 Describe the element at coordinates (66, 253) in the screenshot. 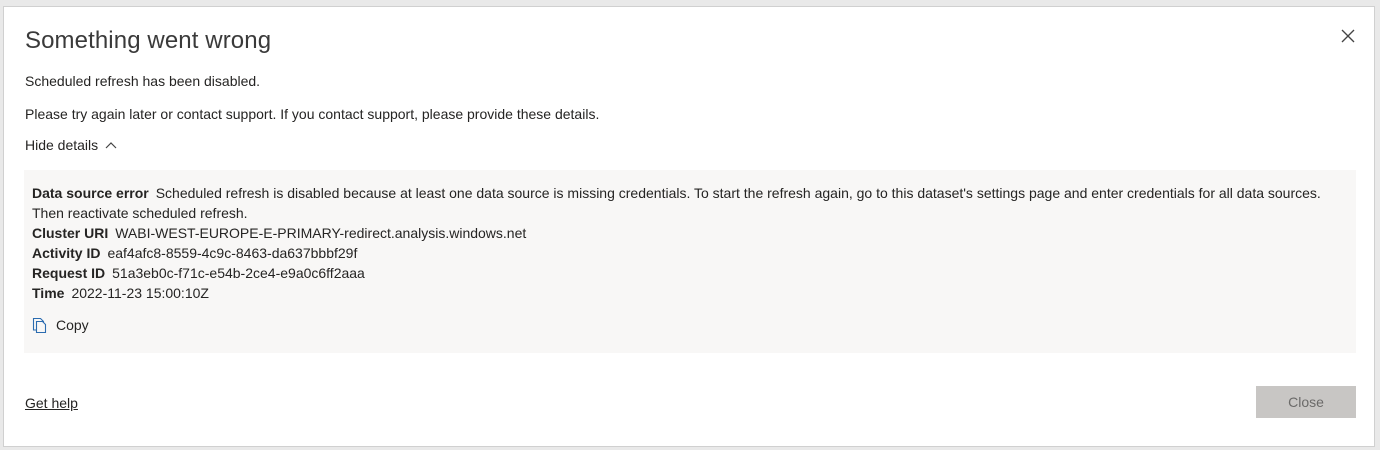

I see `activity-id-label: Activity ID` at that location.